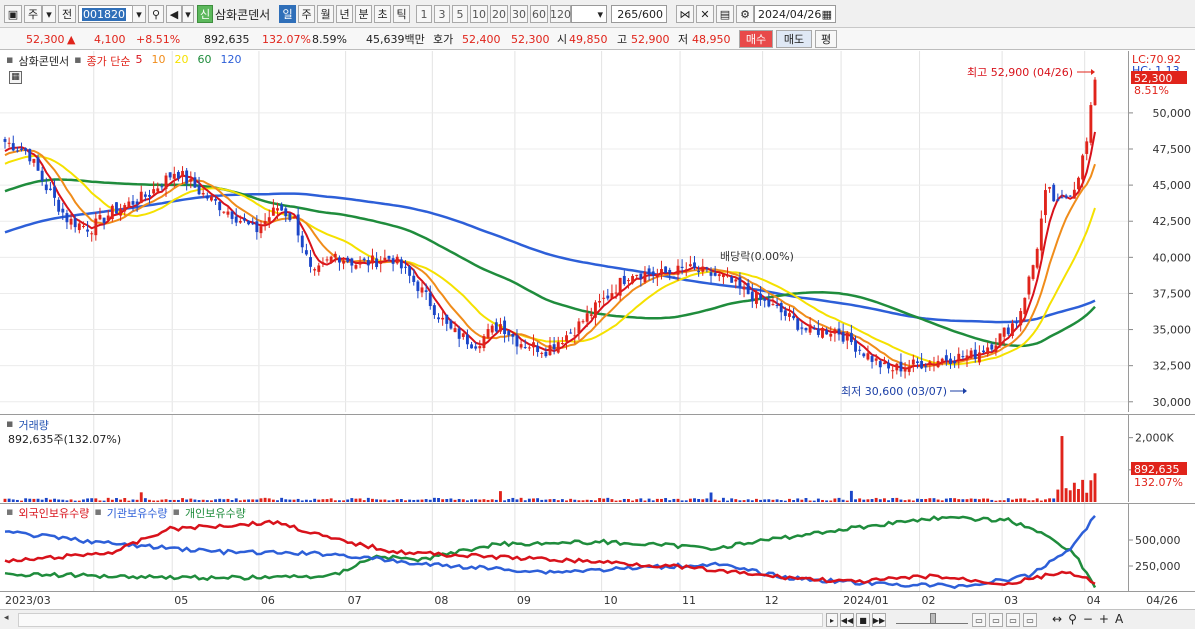 This screenshot has width=1195, height=629. I want to click on zoom-slider, so click(932, 618).